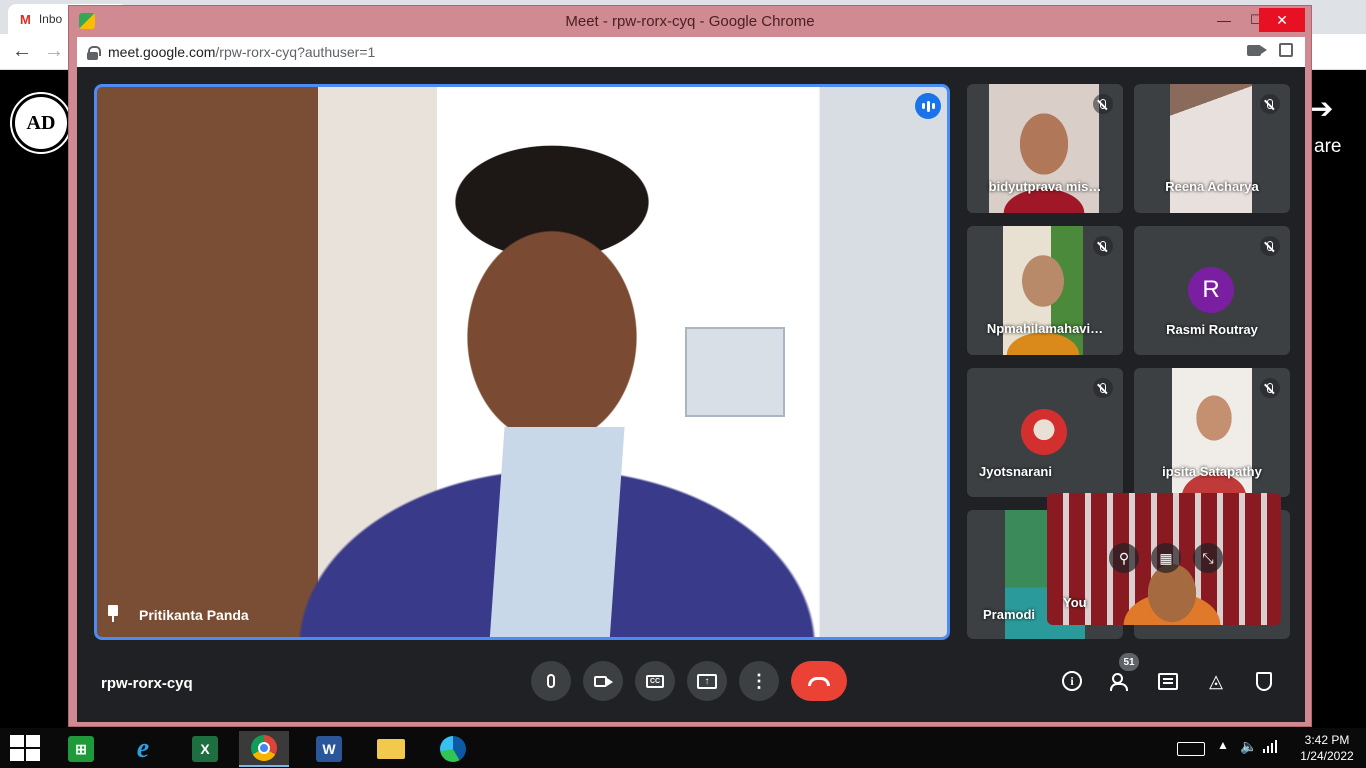 The height and width of the screenshot is (768, 1366). Describe the element at coordinates (1212, 432) in the screenshot. I see `participant-tile: ipsita Satapathy` at that location.